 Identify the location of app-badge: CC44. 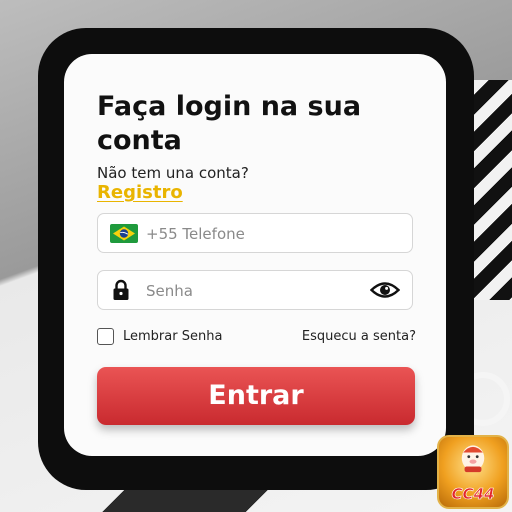
(473, 472).